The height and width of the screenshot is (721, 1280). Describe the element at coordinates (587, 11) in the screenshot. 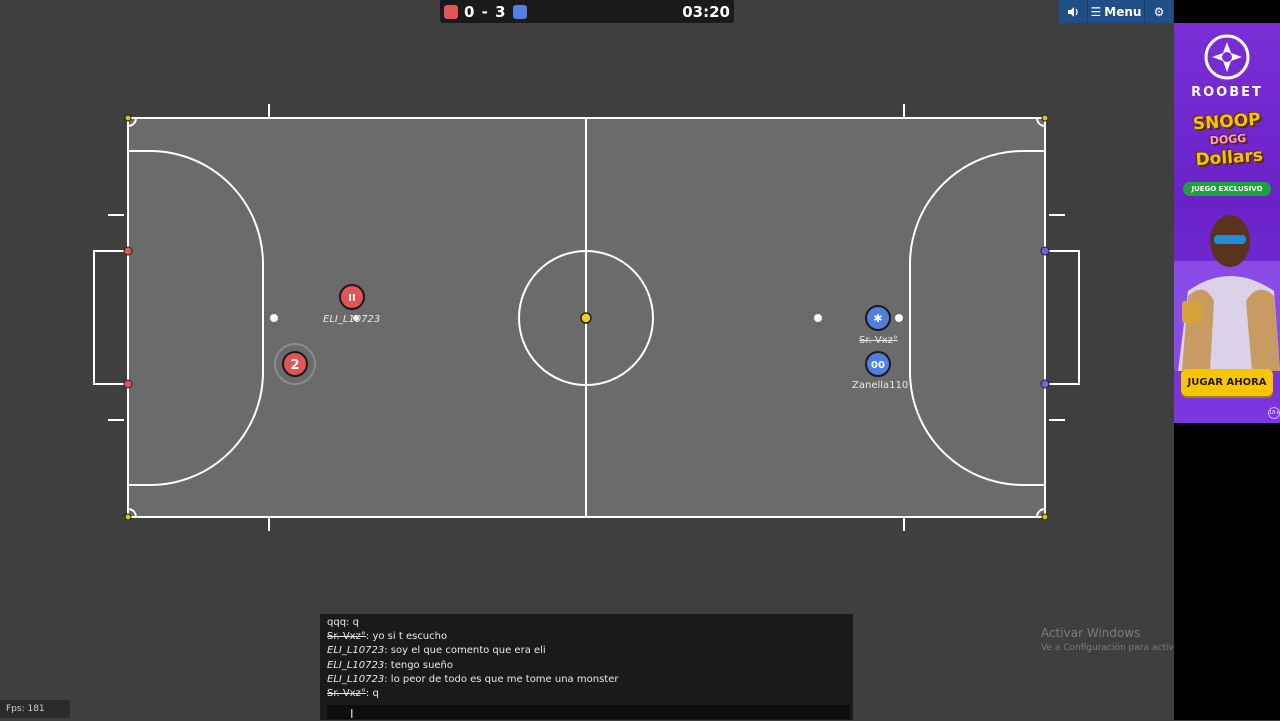

I see `score-bar: 0 - 3 03:20` at that location.